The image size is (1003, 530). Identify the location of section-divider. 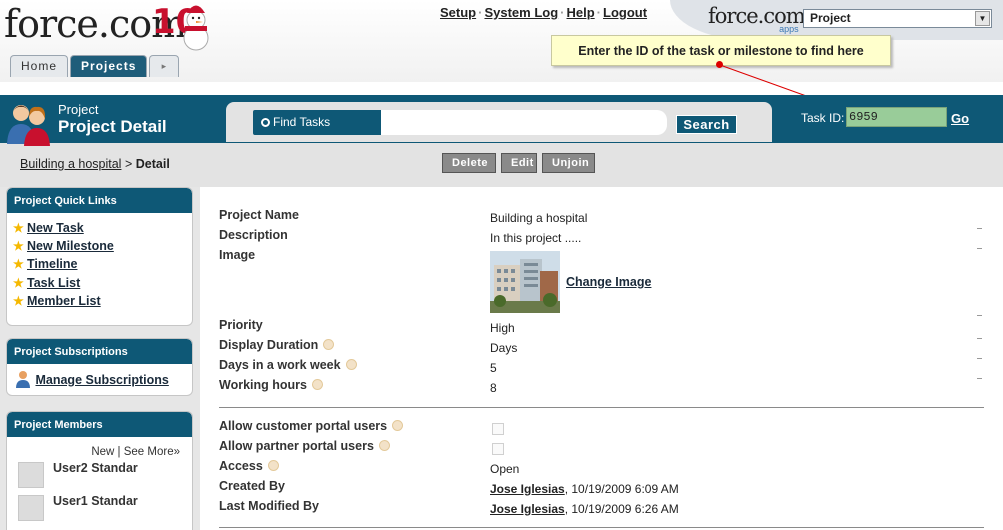
(601, 407).